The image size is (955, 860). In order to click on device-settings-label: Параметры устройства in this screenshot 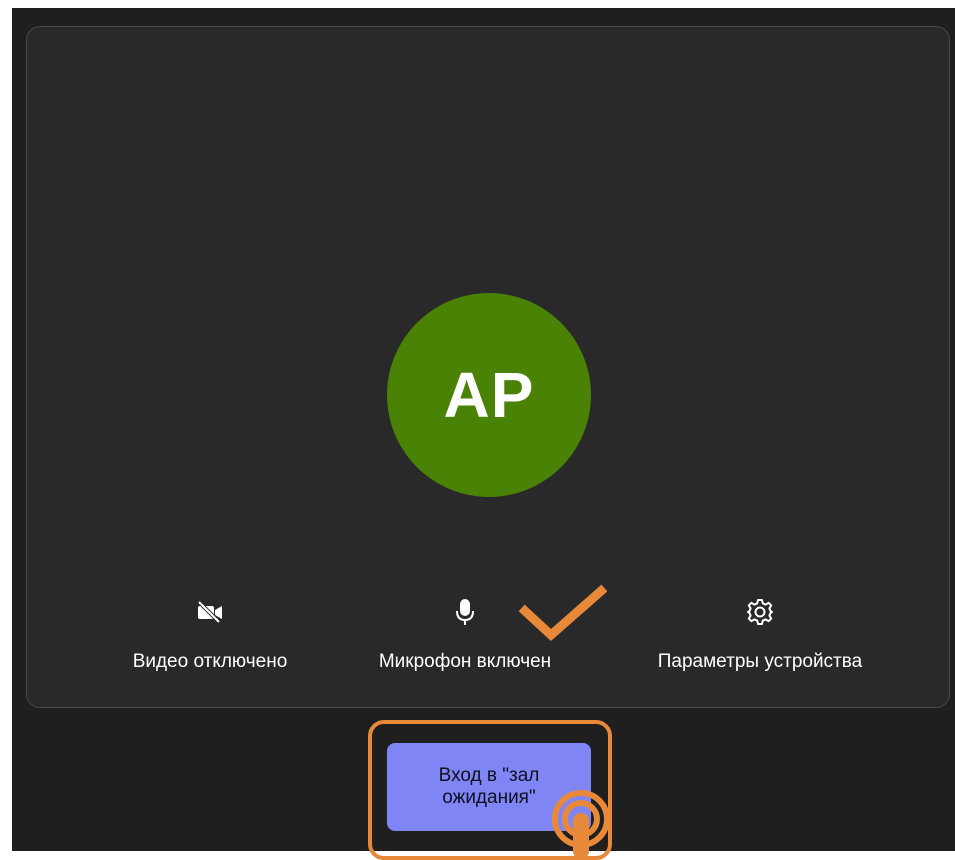, I will do `click(760, 661)`.